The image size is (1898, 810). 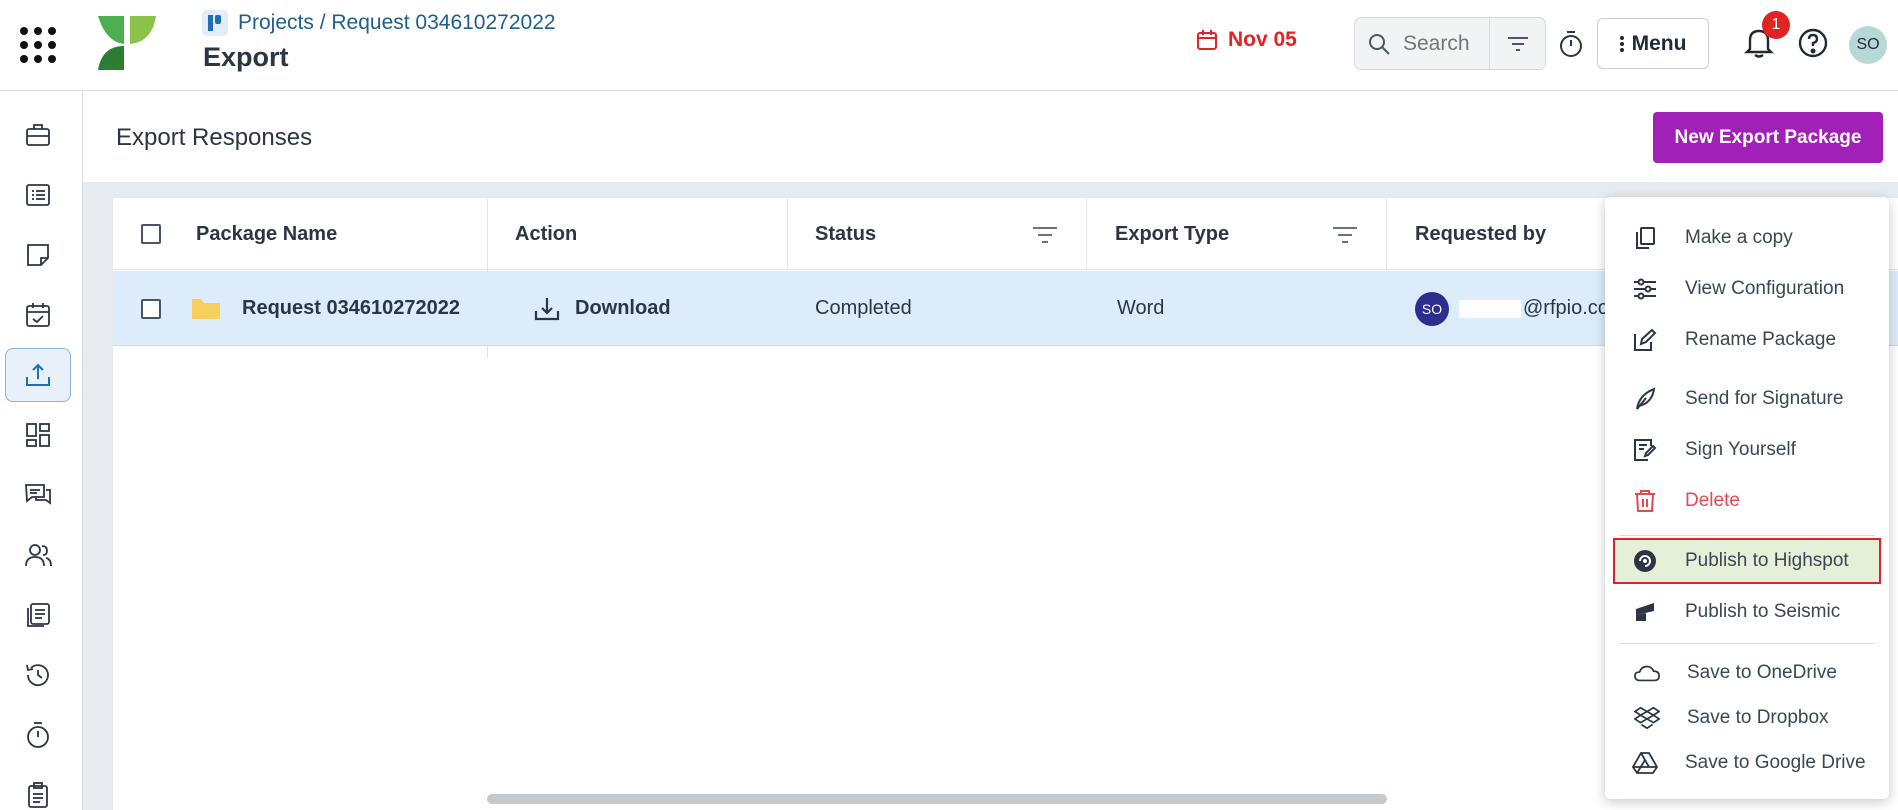 I want to click on select-all-checkbox, so click(x=151, y=234).